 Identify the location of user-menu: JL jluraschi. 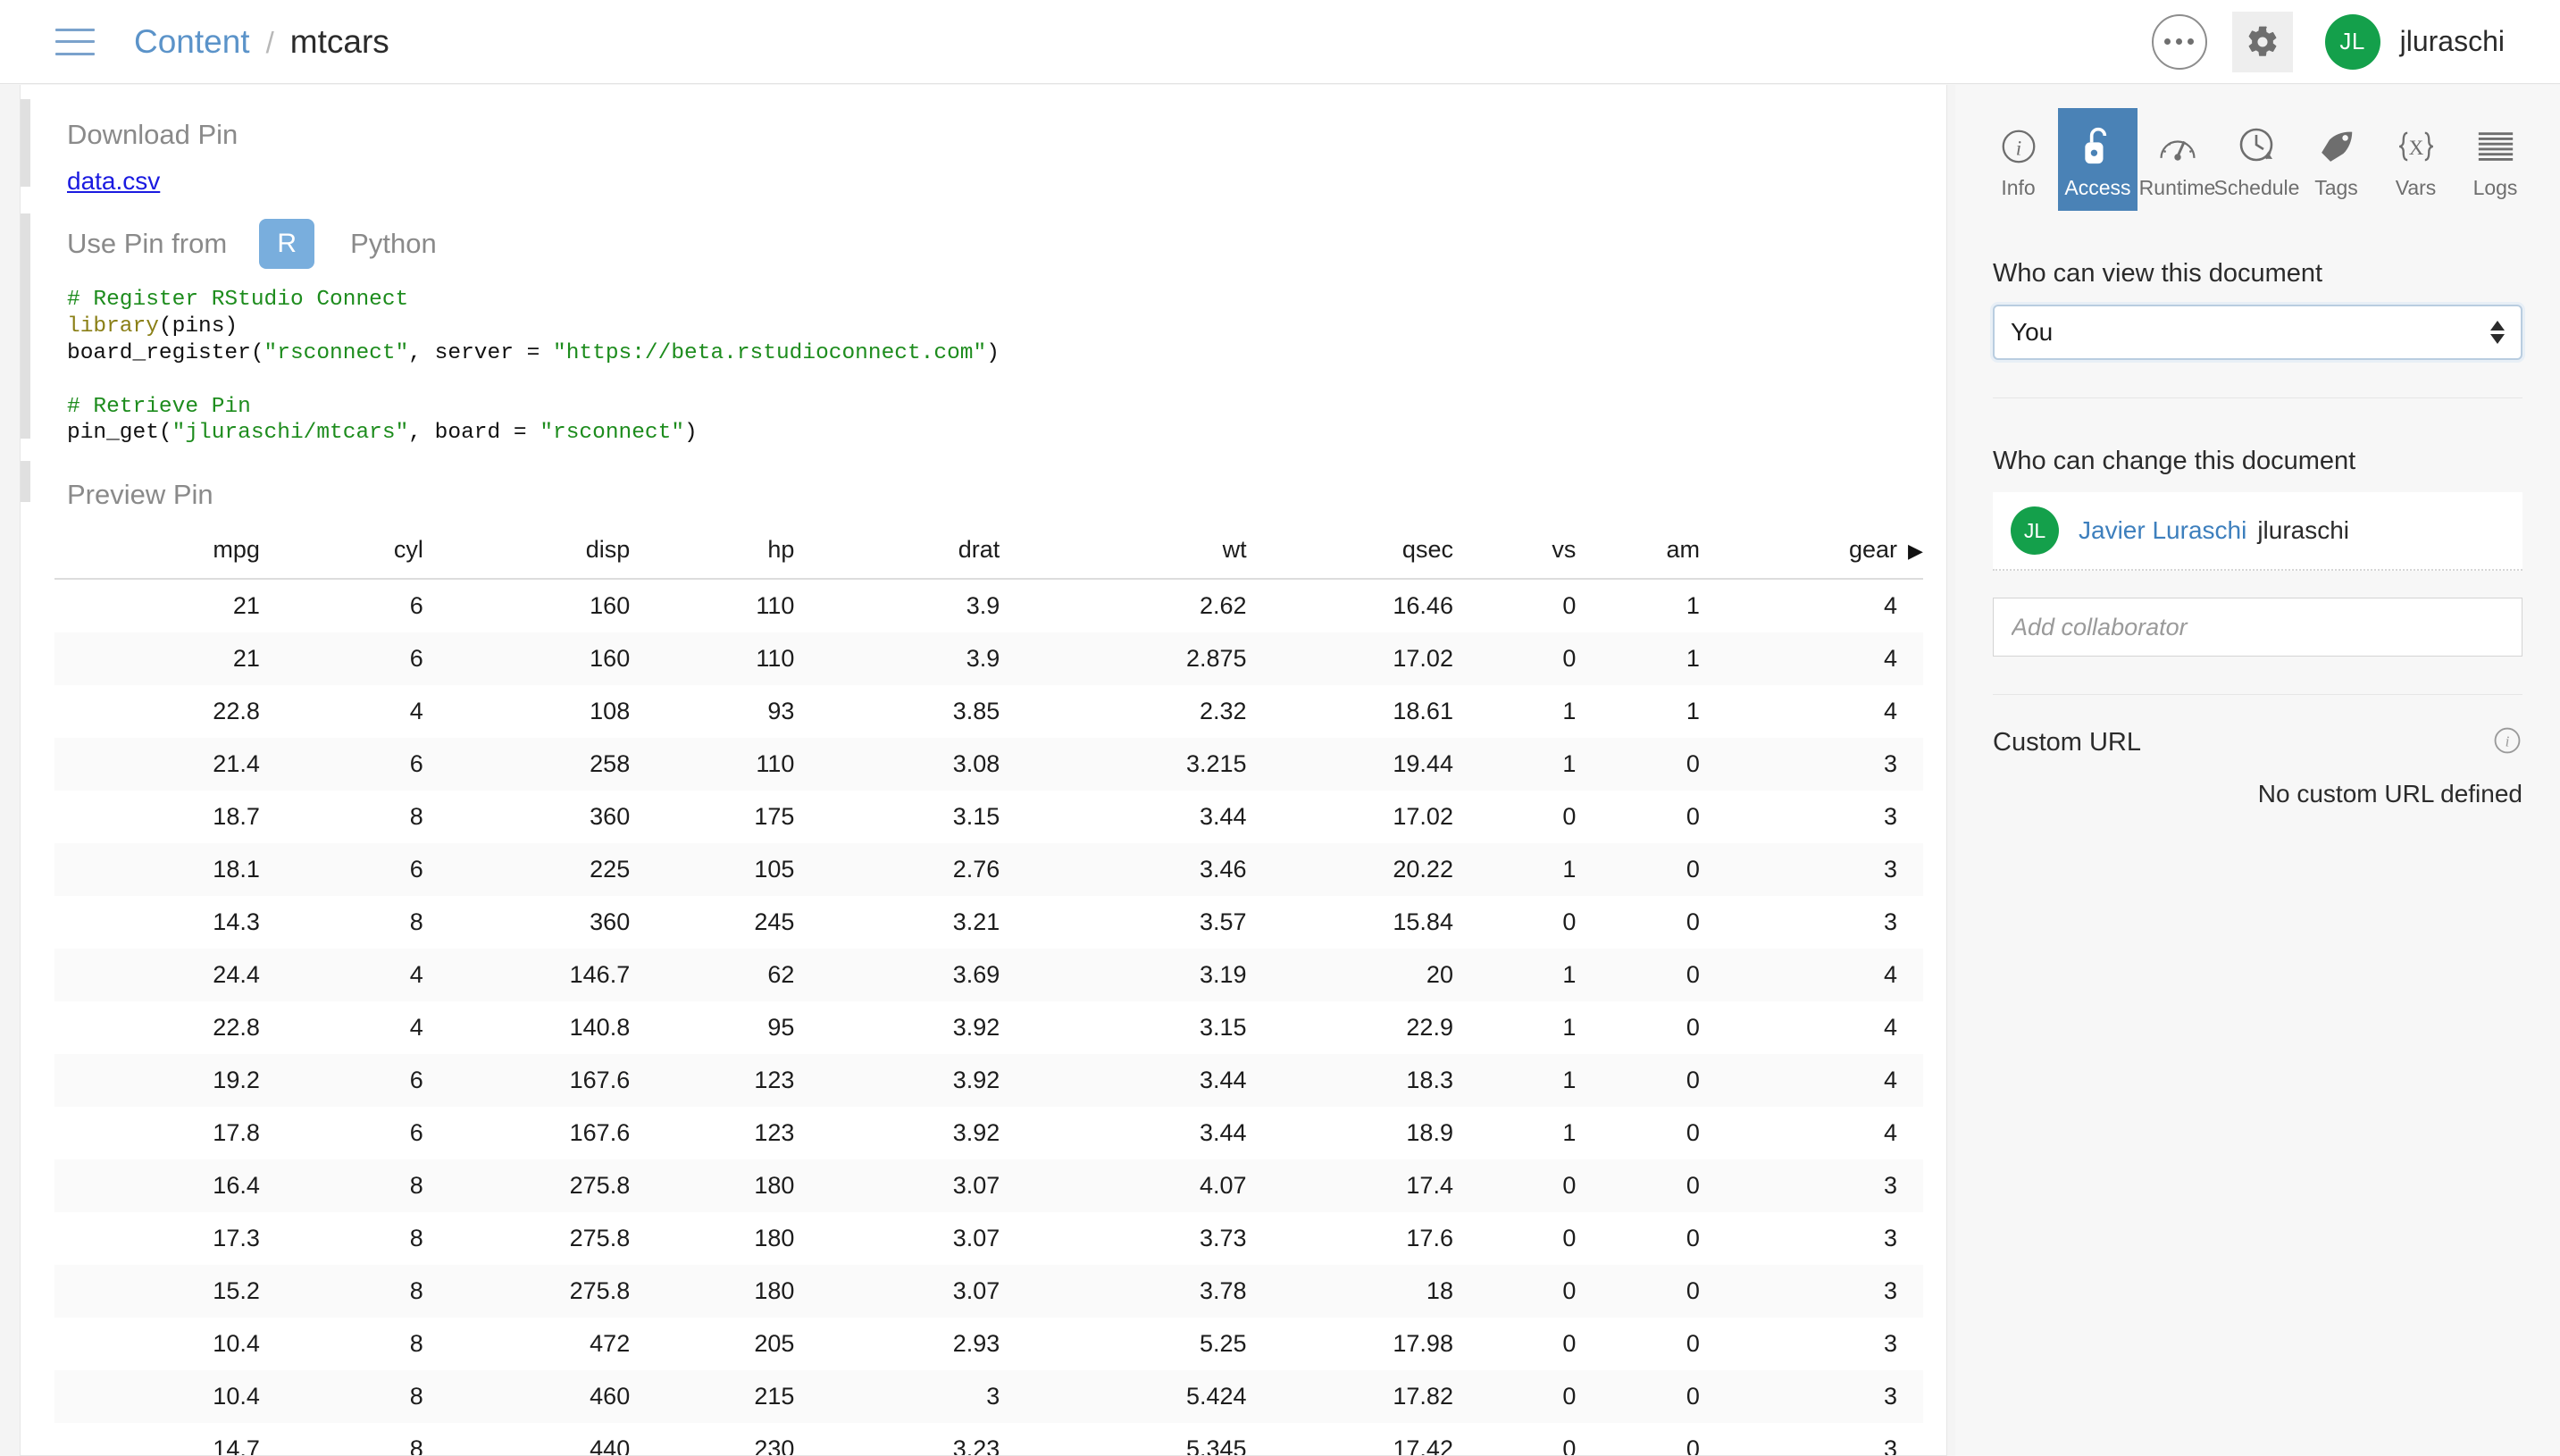
(2415, 41).